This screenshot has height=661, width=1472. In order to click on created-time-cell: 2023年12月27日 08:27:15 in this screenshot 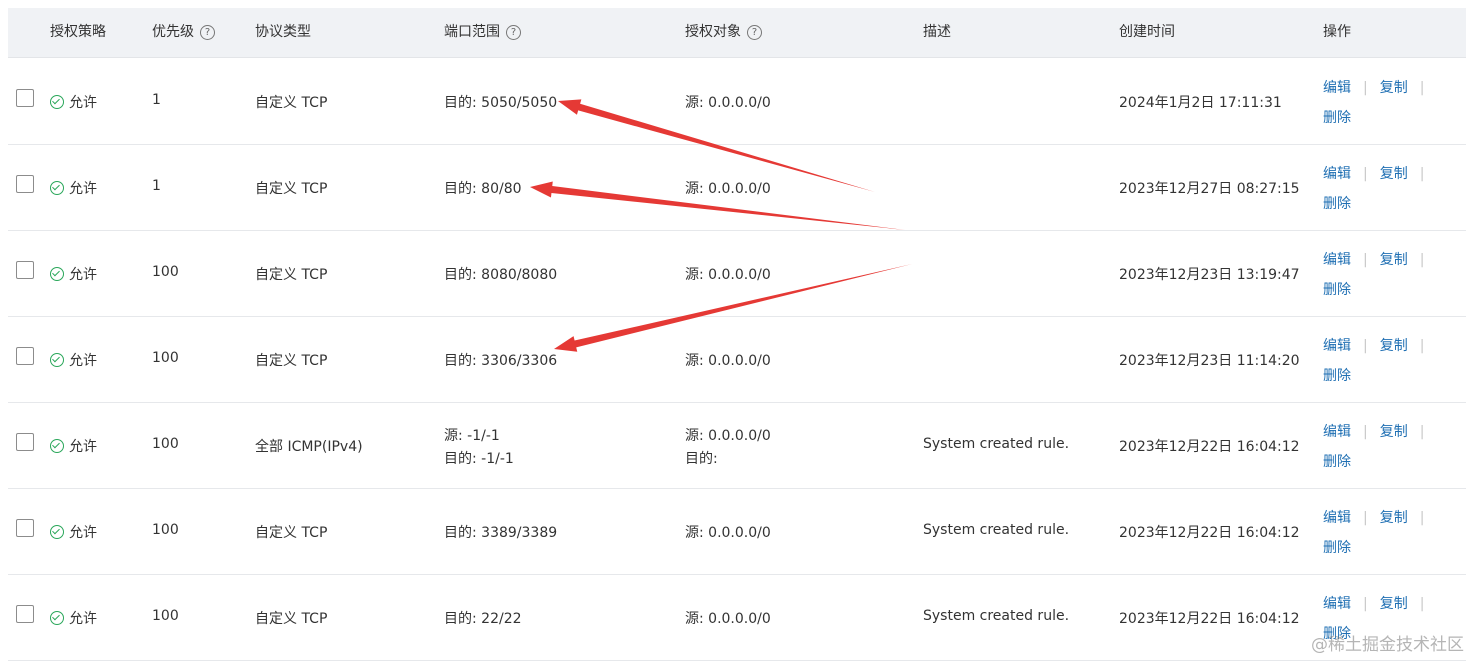, I will do `click(1209, 189)`.